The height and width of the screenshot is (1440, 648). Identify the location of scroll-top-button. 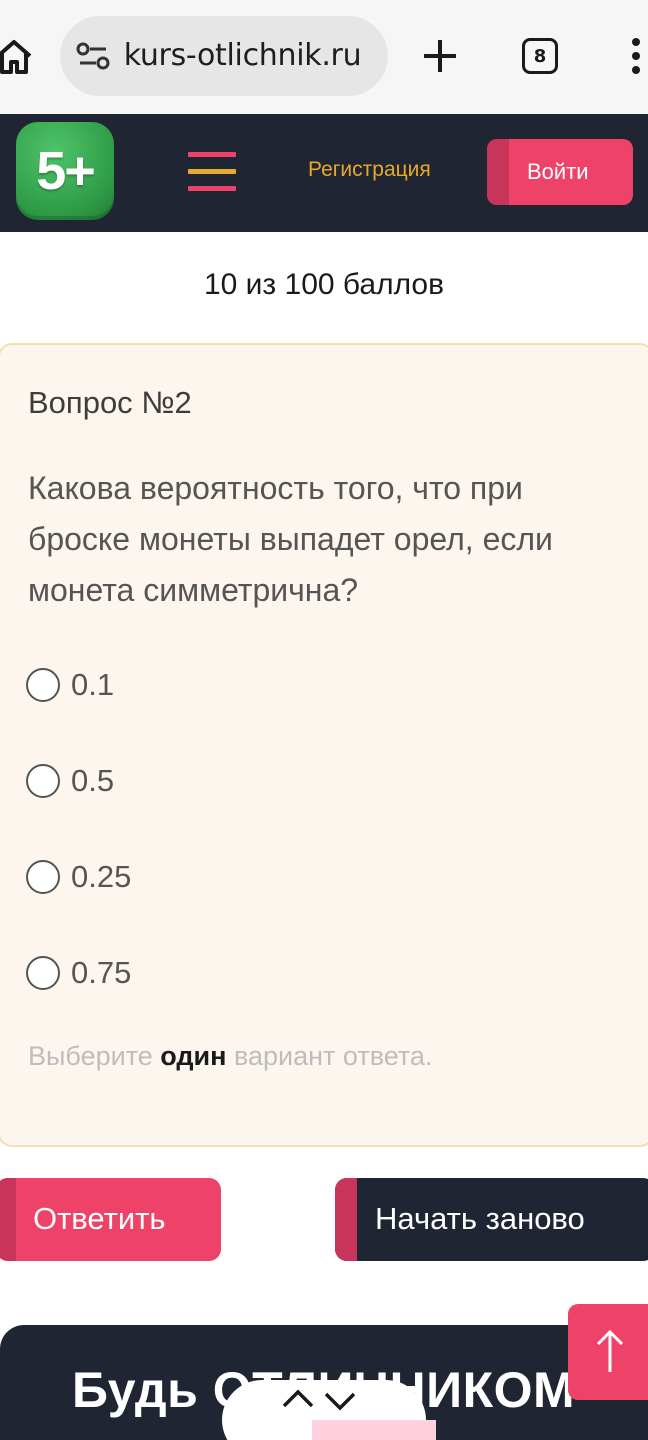
(608, 1352).